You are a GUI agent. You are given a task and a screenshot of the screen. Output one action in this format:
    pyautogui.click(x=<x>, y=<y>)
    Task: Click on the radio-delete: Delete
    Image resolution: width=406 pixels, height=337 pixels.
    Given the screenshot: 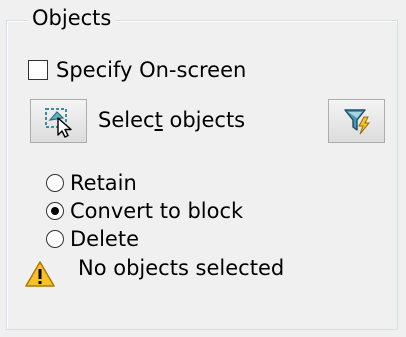 What is the action you would take?
    pyautogui.click(x=92, y=239)
    